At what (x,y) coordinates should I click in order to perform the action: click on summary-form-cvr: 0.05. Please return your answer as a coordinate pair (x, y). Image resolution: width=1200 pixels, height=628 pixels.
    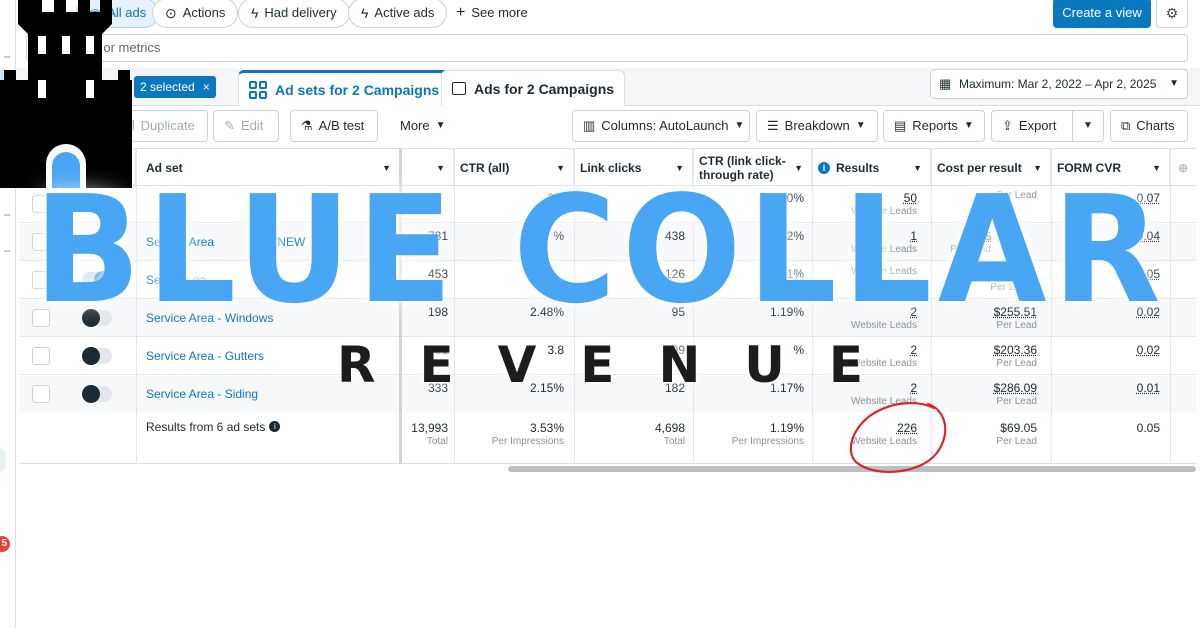
    Looking at the image, I should click on (1148, 428).